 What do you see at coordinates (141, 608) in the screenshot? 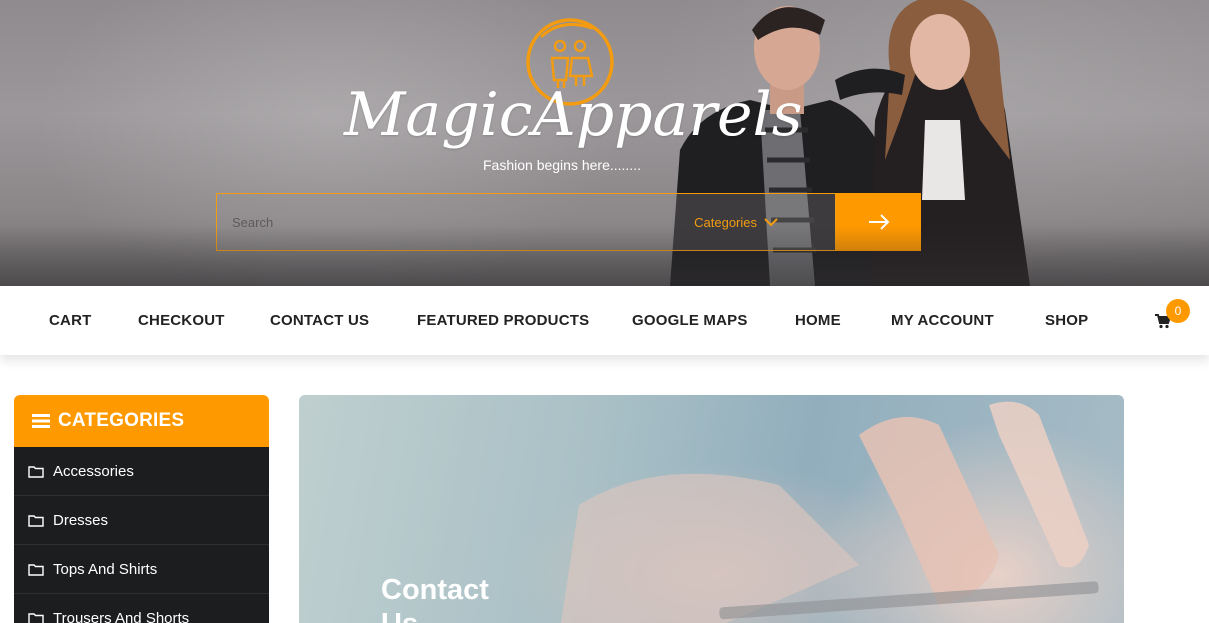
I see `category-item-trousers-and-shorts: Trousers And Shorts` at bounding box center [141, 608].